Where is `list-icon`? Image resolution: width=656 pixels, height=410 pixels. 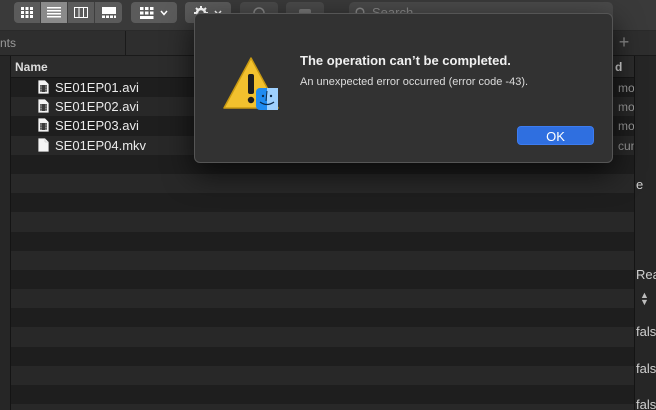
list-icon is located at coordinates (54, 12).